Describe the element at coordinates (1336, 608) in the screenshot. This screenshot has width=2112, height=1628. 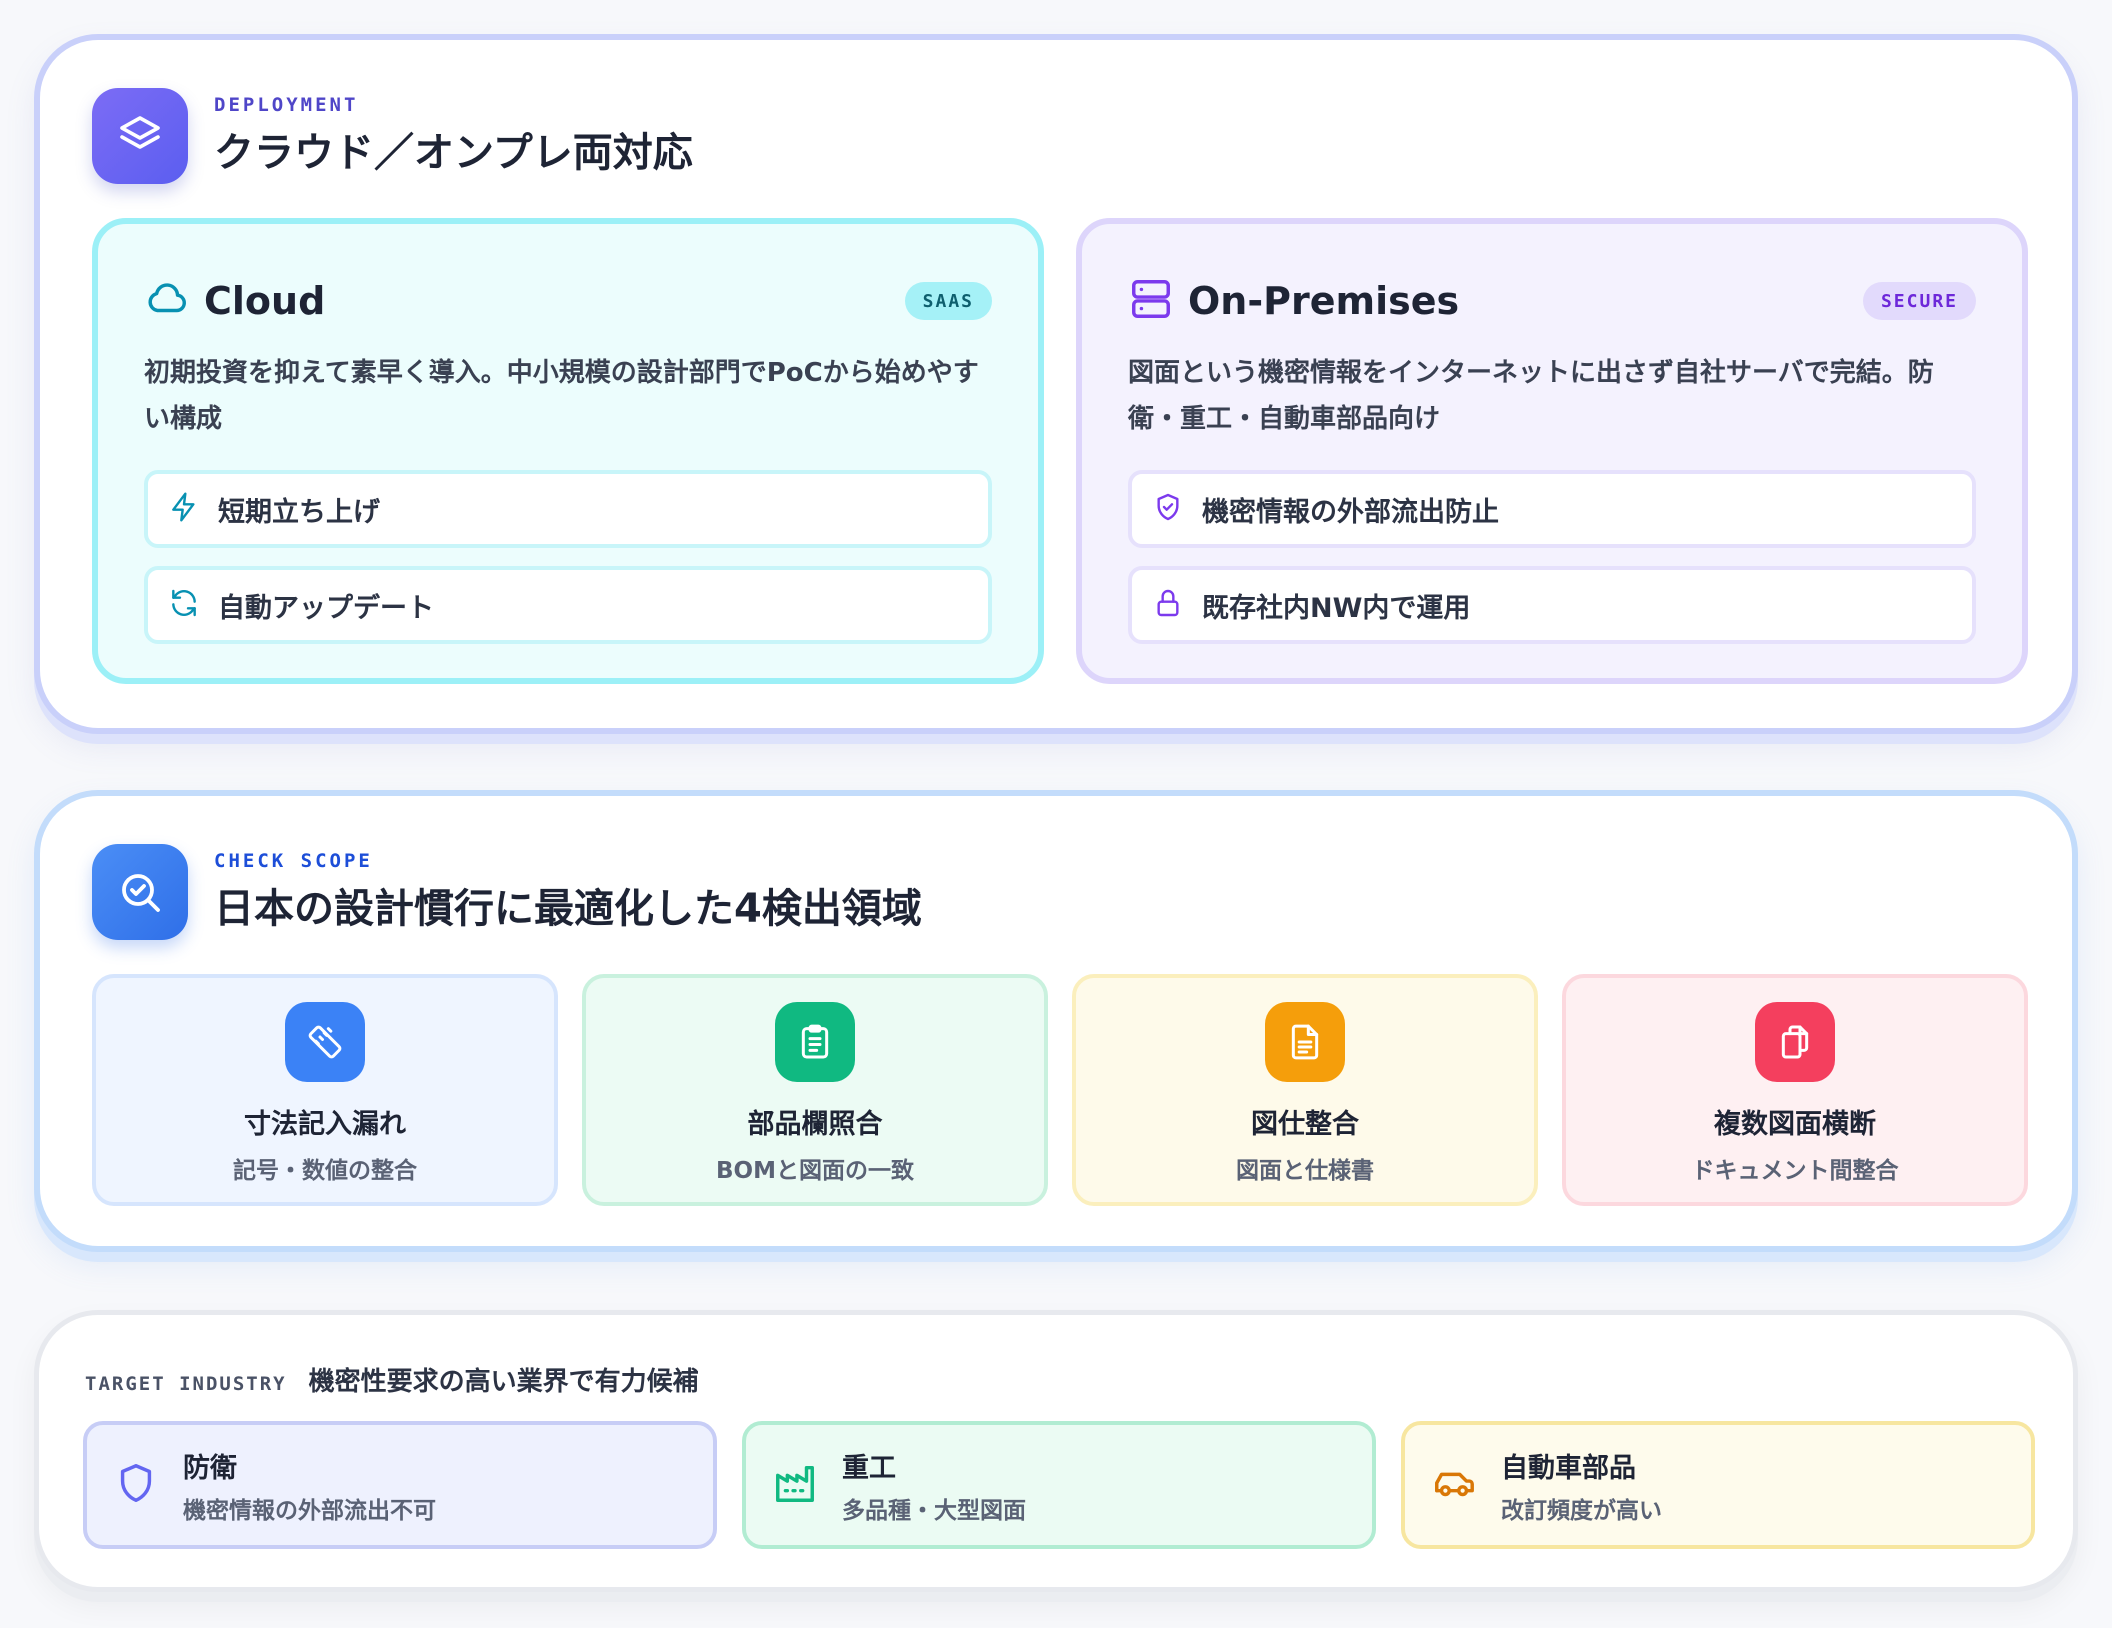
I see `feature-label: 既存社内NW内で運用` at that location.